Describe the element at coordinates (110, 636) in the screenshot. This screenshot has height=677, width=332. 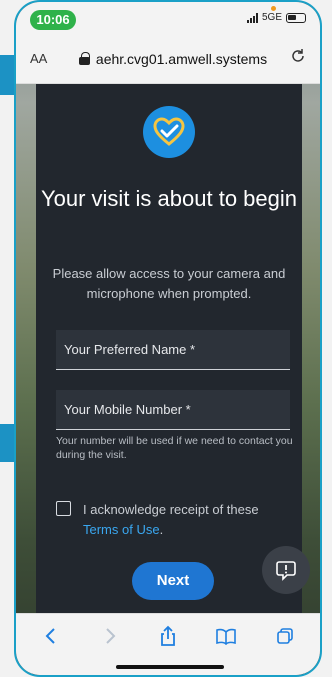
I see `forward-icon` at that location.